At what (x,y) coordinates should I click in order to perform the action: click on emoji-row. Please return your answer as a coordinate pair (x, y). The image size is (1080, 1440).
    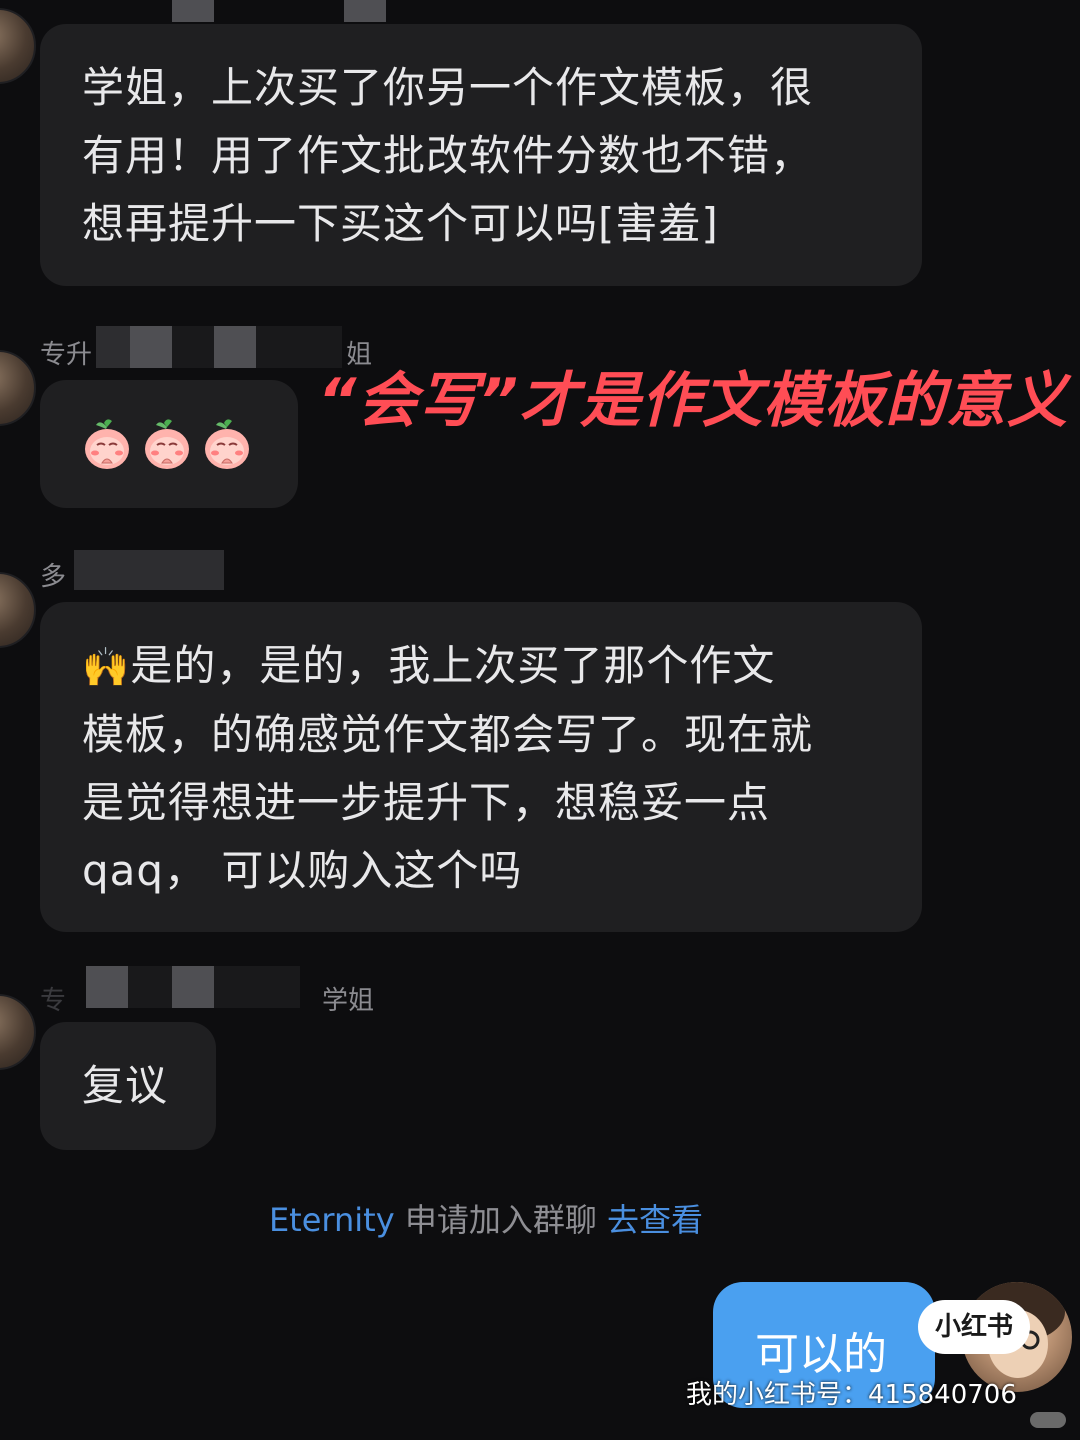
    Looking at the image, I should click on (169, 444).